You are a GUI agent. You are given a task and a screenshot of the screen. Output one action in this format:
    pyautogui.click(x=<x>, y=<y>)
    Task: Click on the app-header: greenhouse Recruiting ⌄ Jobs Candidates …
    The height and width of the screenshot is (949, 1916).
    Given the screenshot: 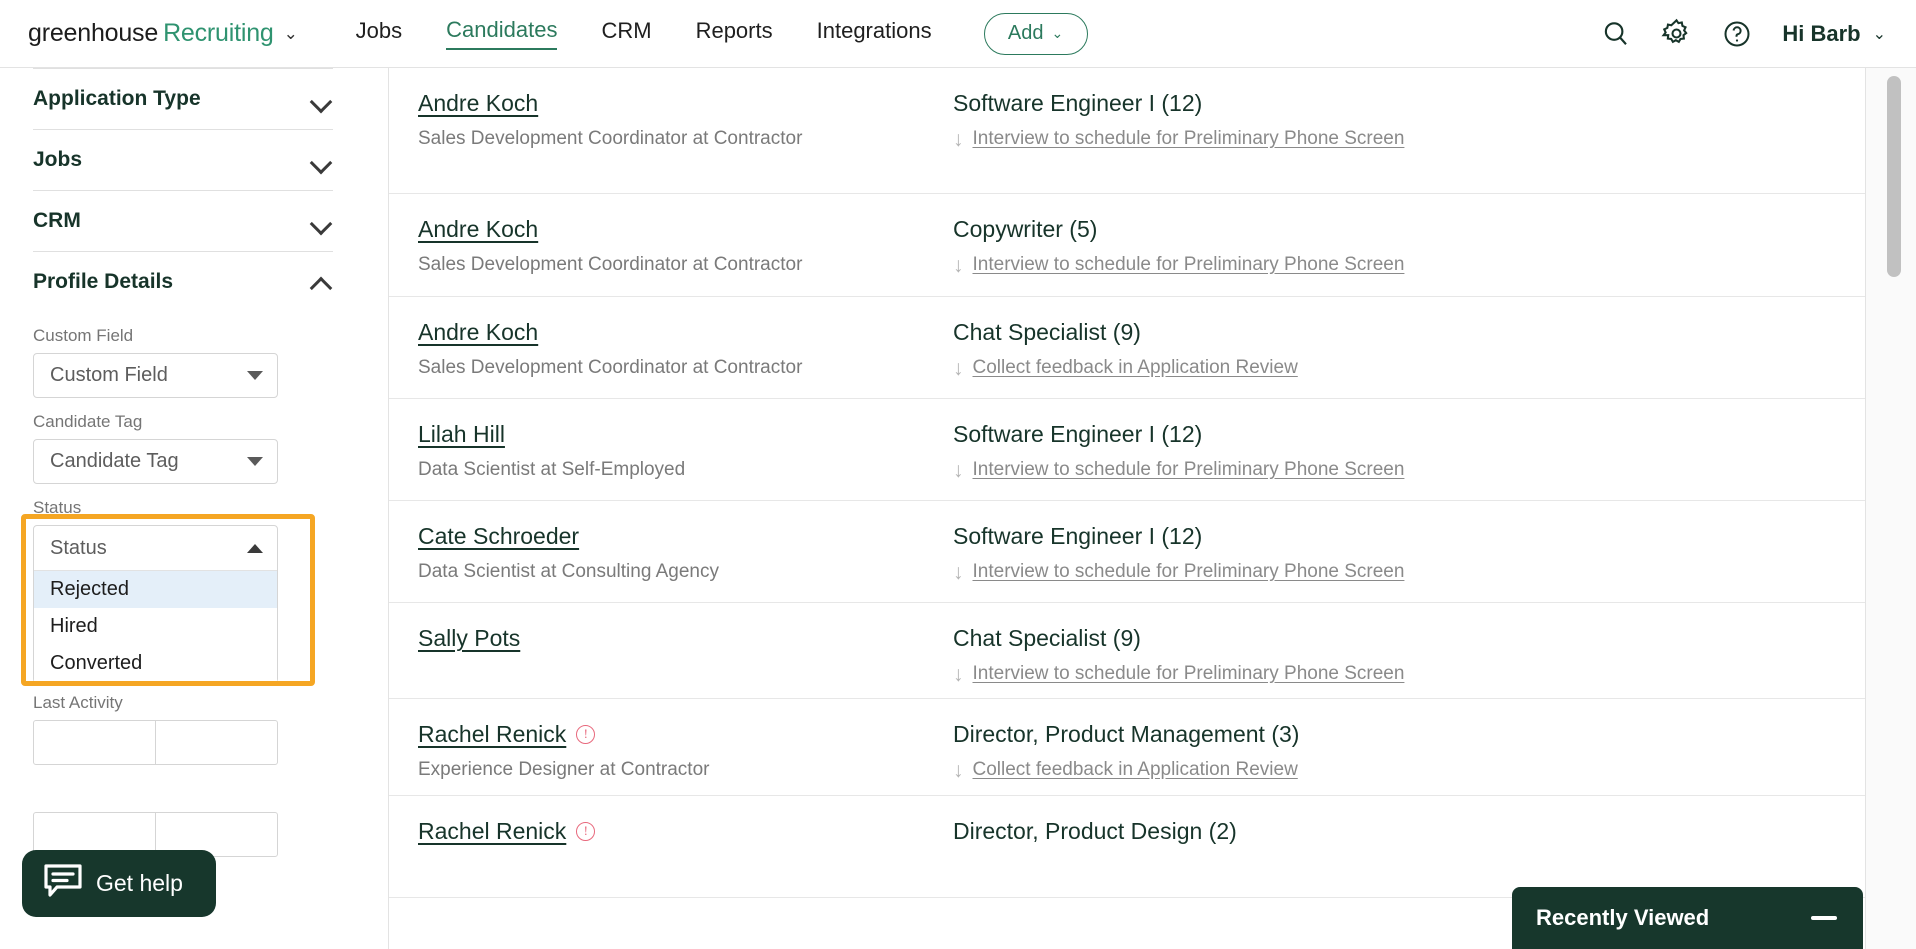 What is the action you would take?
    pyautogui.click(x=958, y=34)
    